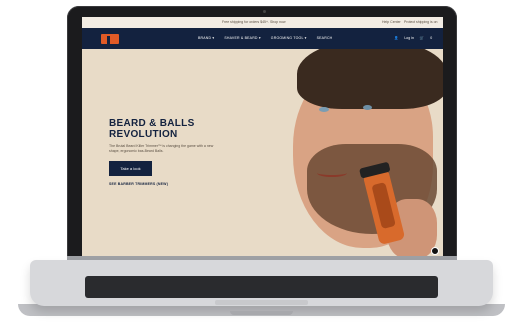 The width and height of the screenshot is (523, 331). What do you see at coordinates (324, 109) in the screenshot?
I see `man-eye` at bounding box center [324, 109].